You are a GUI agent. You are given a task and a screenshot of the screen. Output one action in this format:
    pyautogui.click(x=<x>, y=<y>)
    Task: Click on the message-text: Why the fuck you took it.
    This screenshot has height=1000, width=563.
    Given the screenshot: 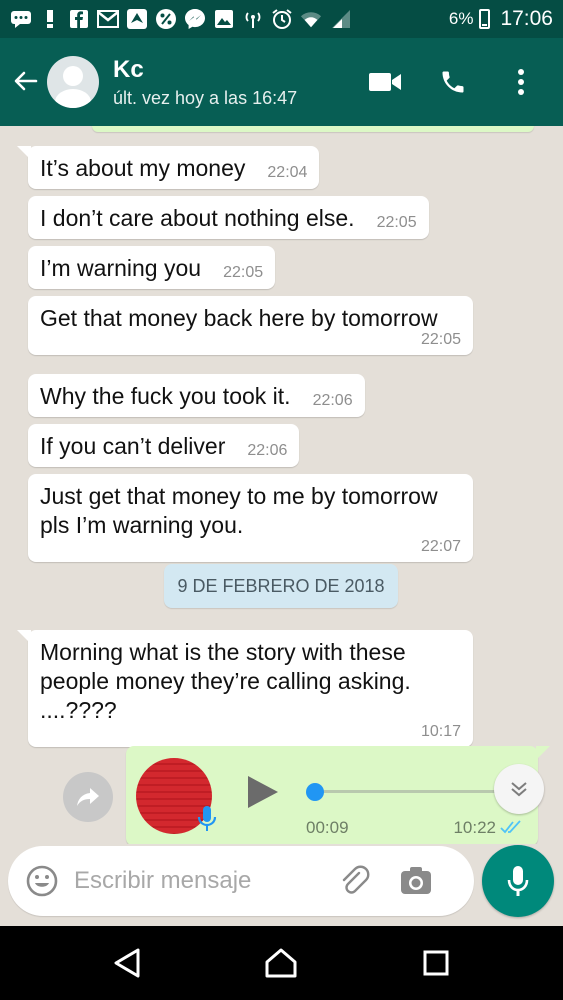 What is the action you would take?
    pyautogui.click(x=165, y=396)
    